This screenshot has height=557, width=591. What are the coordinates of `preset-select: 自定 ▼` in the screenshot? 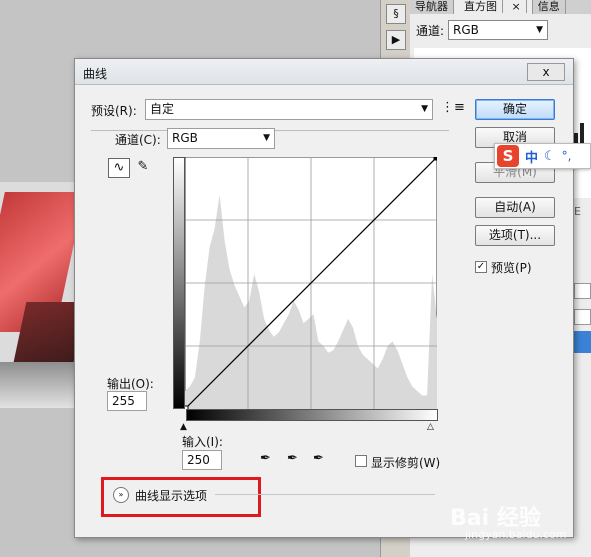 It's located at (289, 109).